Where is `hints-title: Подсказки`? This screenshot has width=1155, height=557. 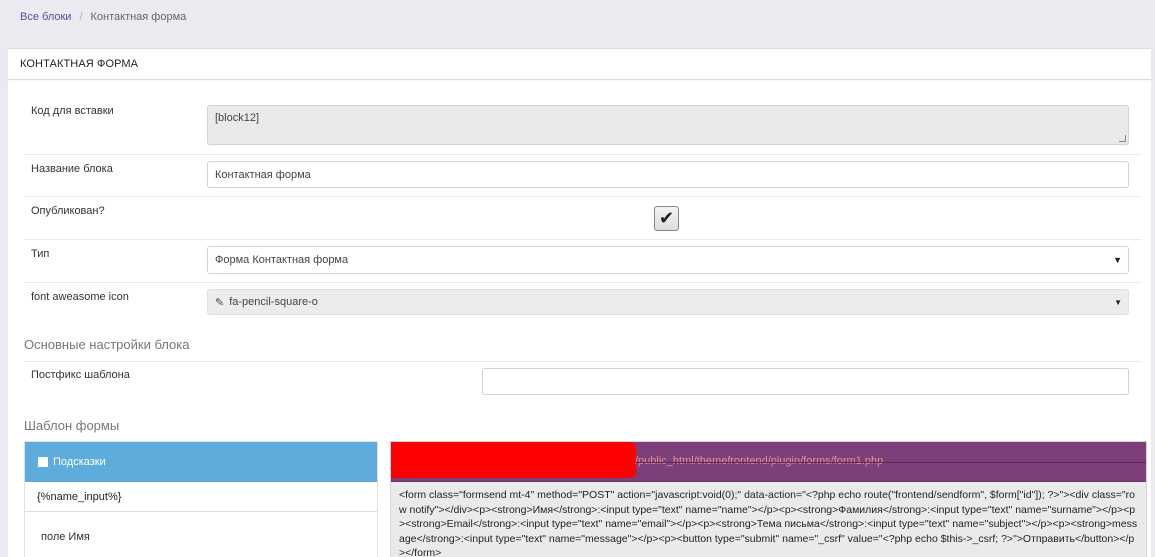 hints-title: Подсказки is located at coordinates (79, 462).